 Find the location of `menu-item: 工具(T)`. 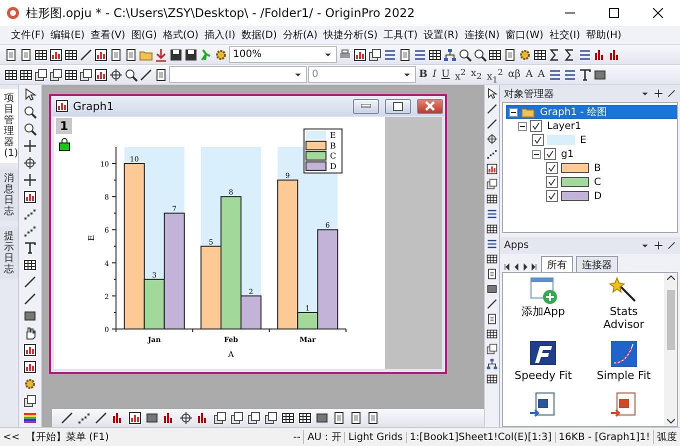

menu-item: 工具(T) is located at coordinates (400, 35).